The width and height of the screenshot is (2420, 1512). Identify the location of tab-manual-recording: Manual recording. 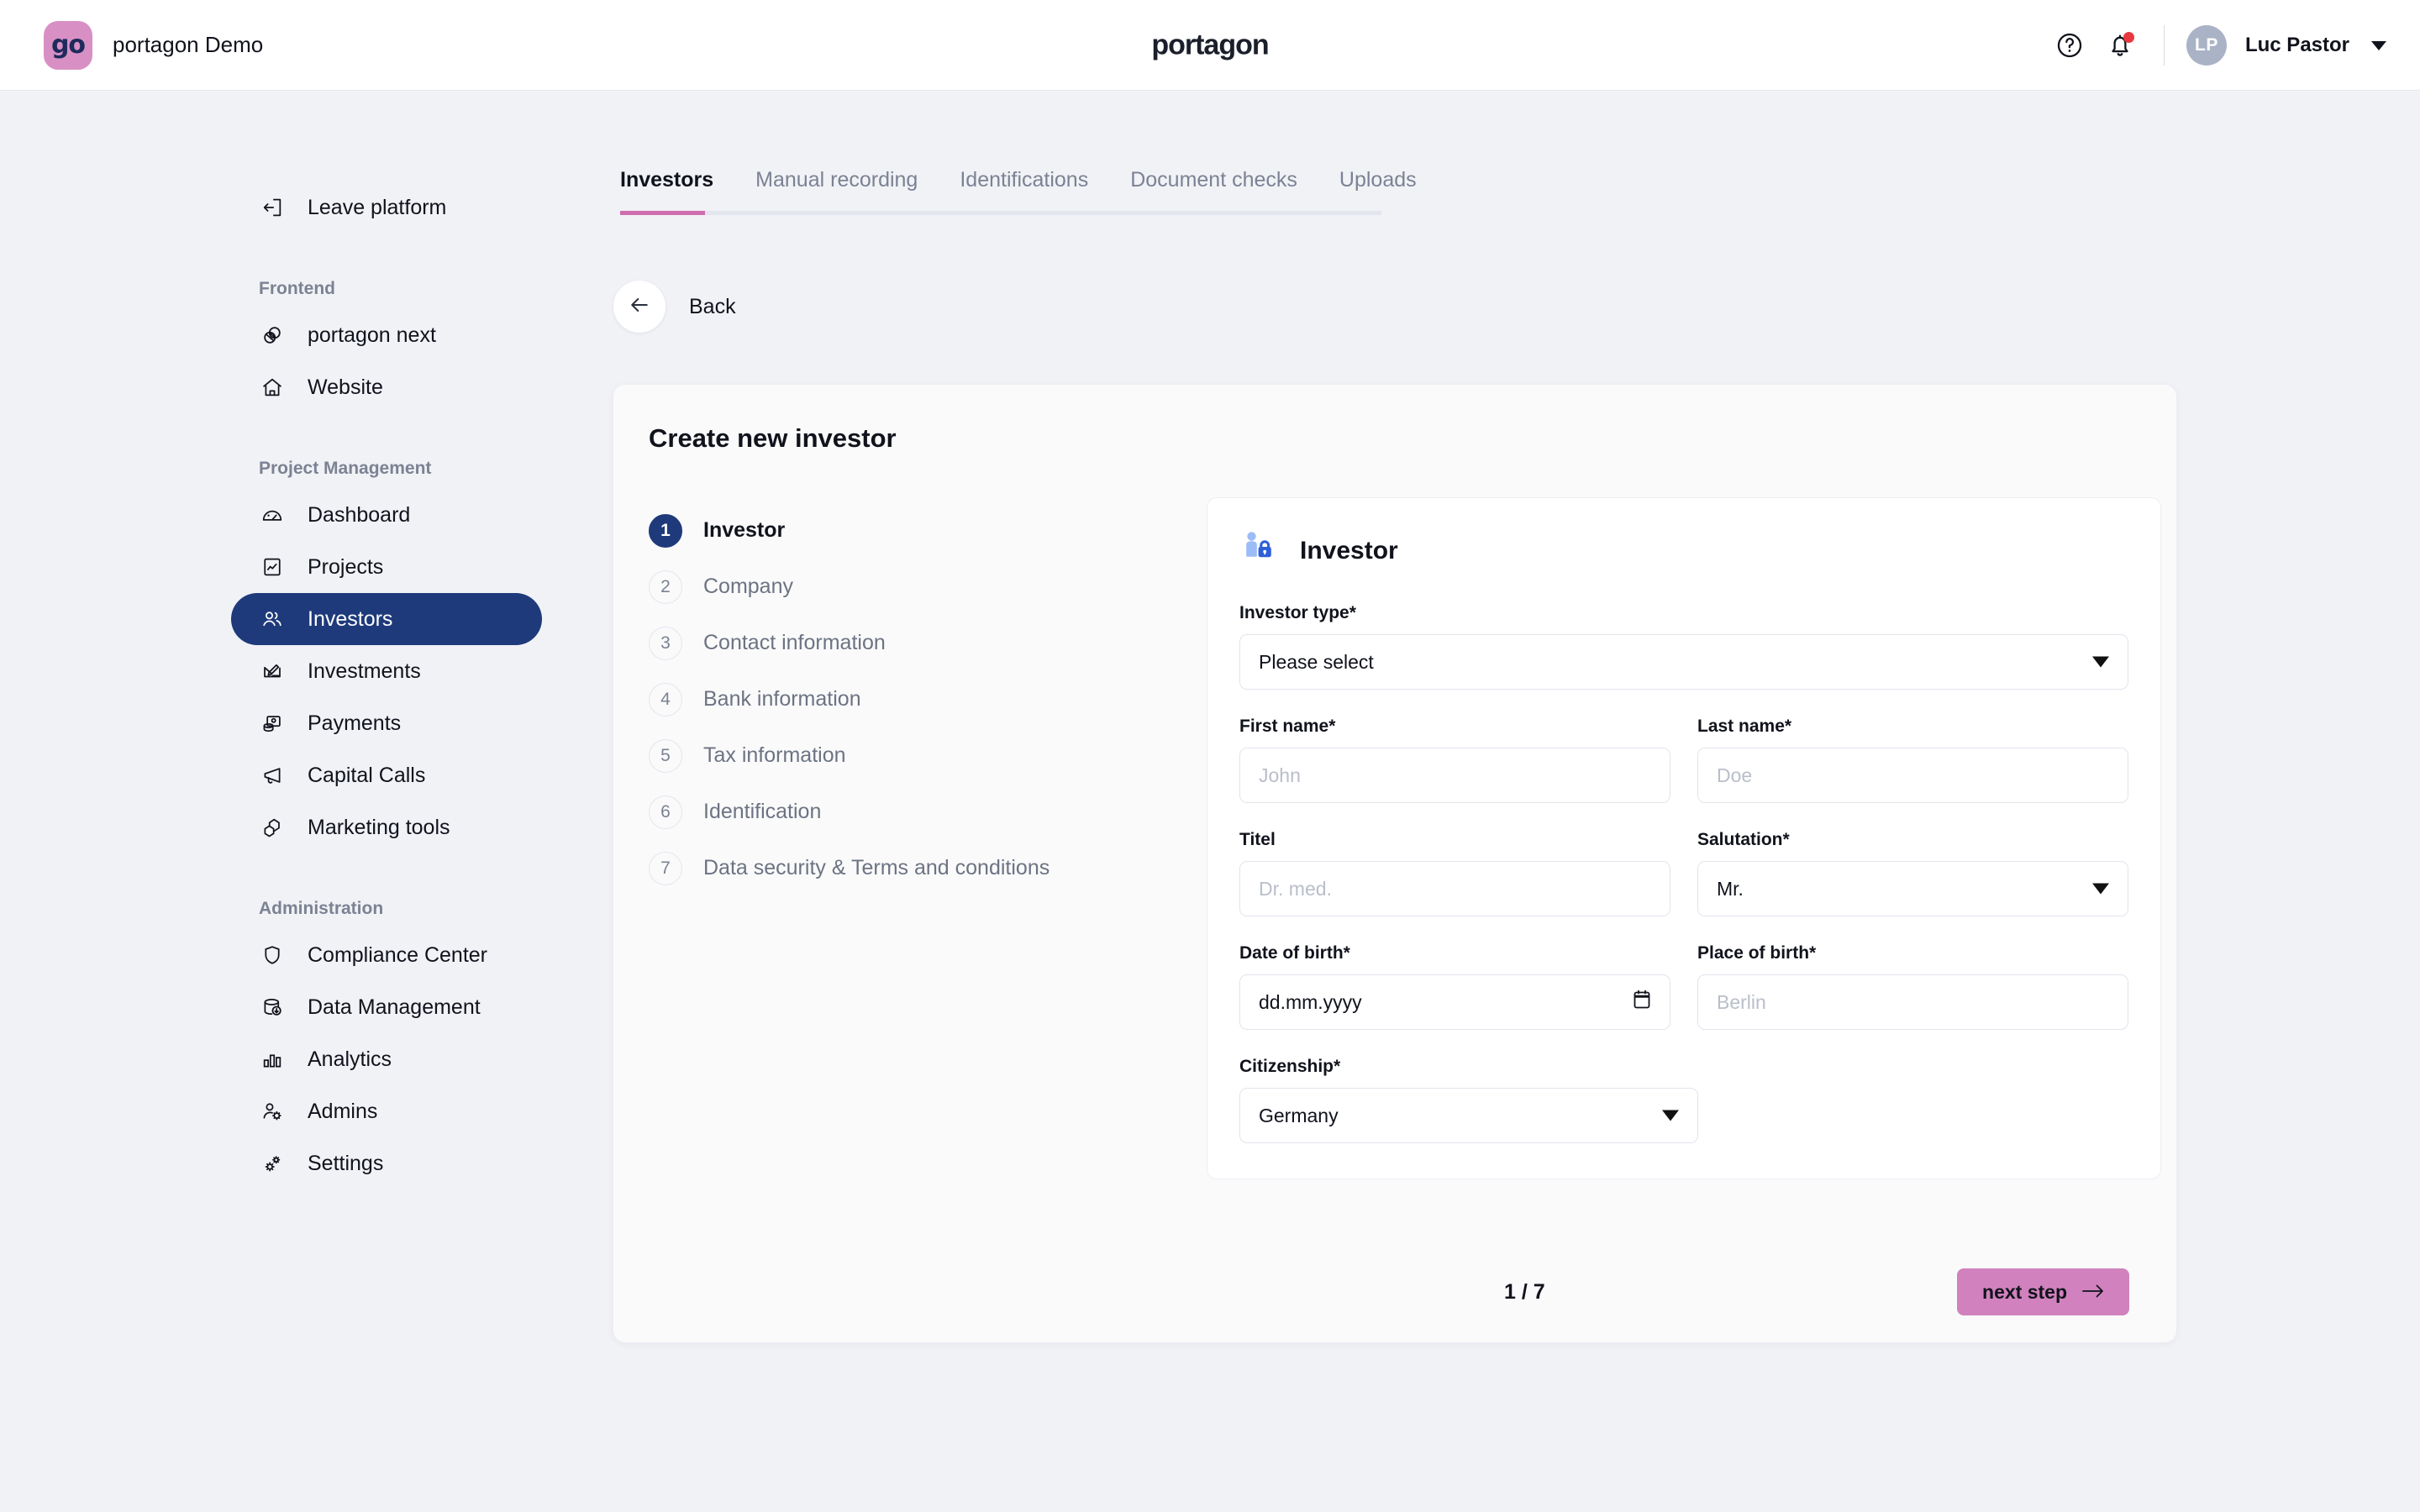
(837, 189).